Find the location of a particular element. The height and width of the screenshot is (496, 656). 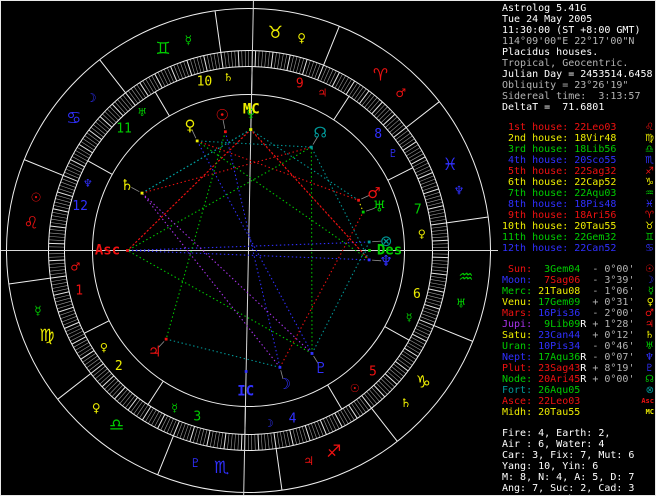

text-segment: 20Sco55 is located at coordinates (595, 160).